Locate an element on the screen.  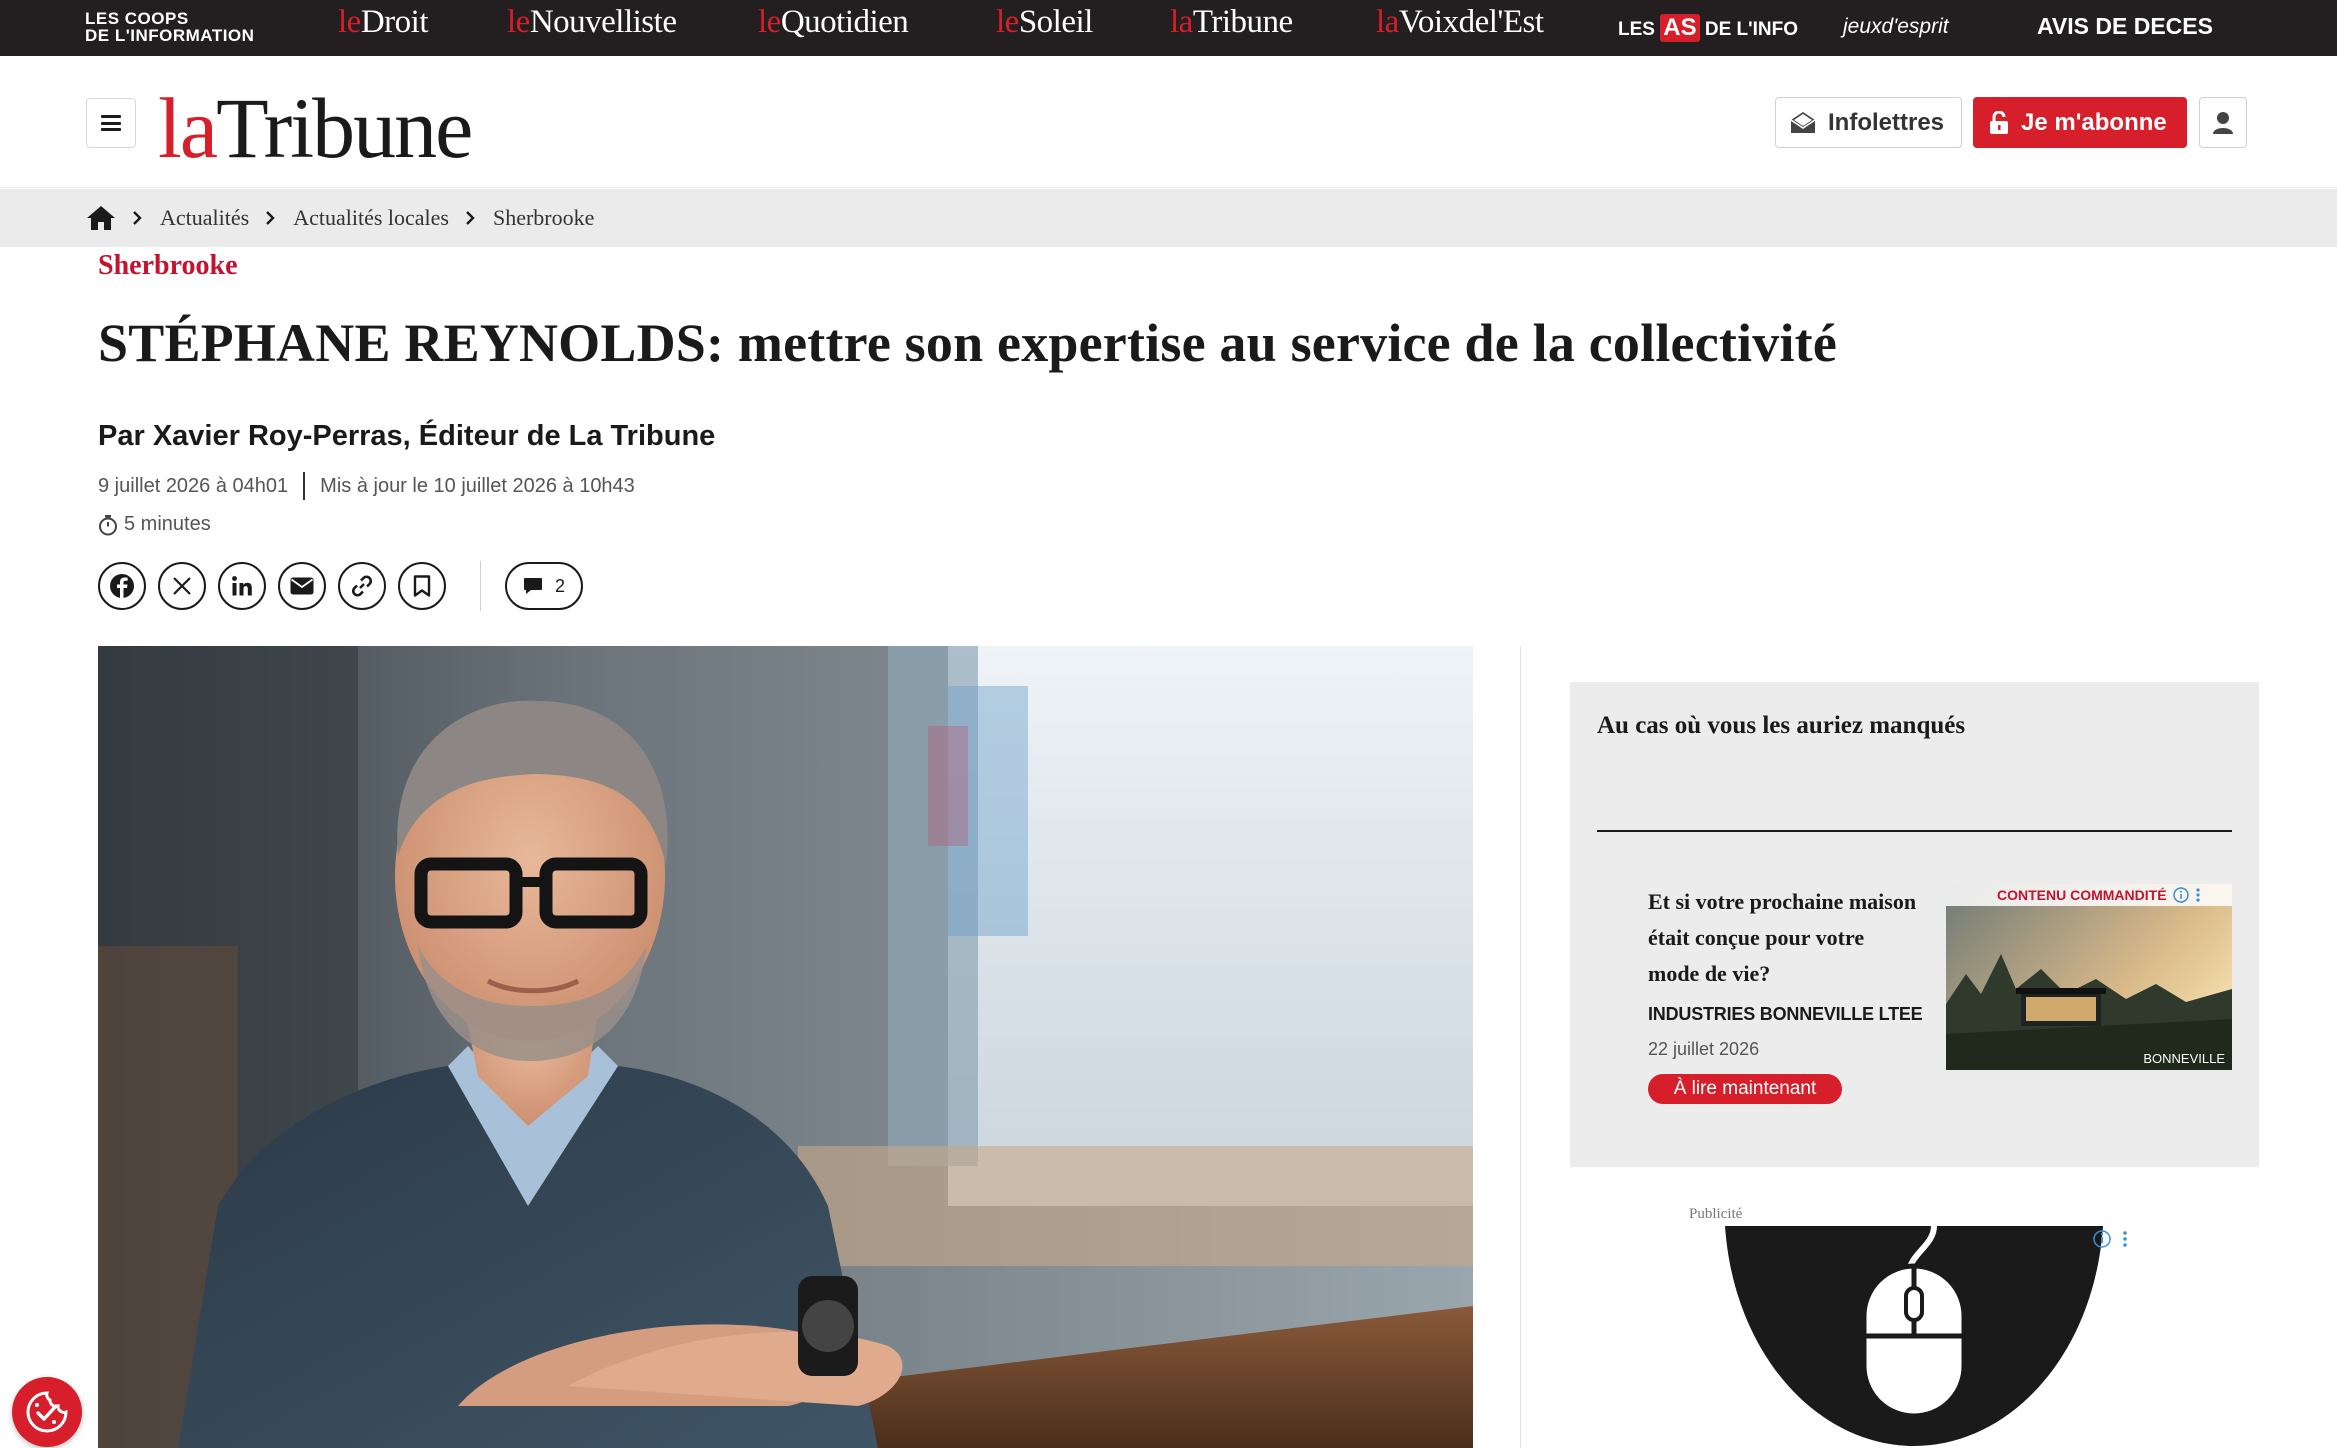
home-icon is located at coordinates (101, 218).